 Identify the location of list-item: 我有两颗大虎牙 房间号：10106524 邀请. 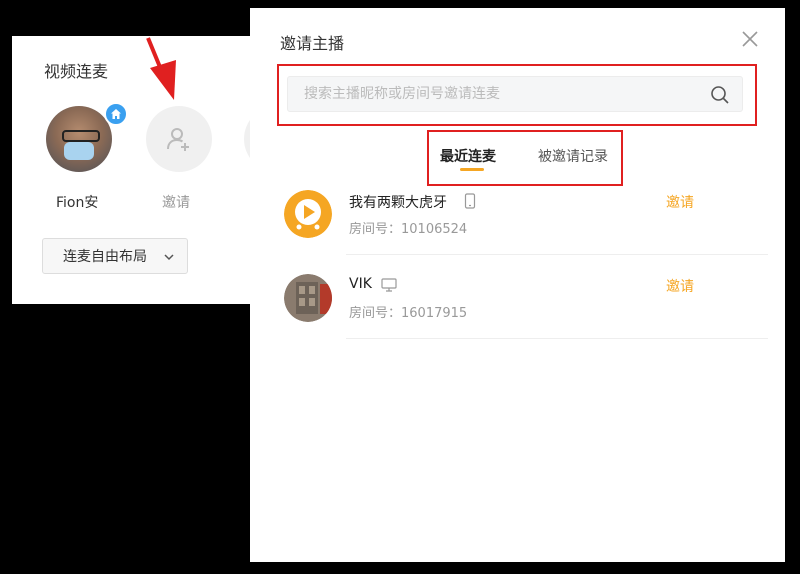
(526, 232).